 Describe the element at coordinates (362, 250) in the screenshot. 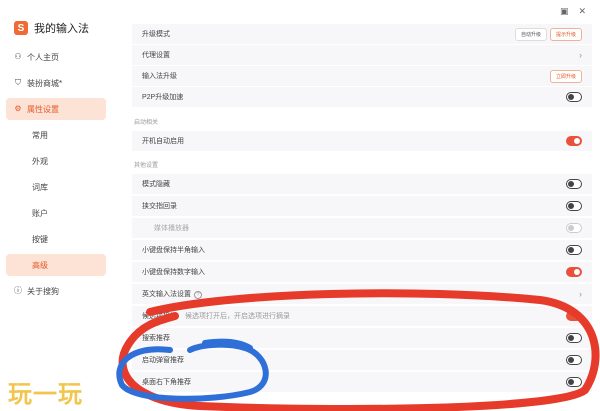

I see `setting-row-keypad-half: 小键盘保持半角输入` at that location.